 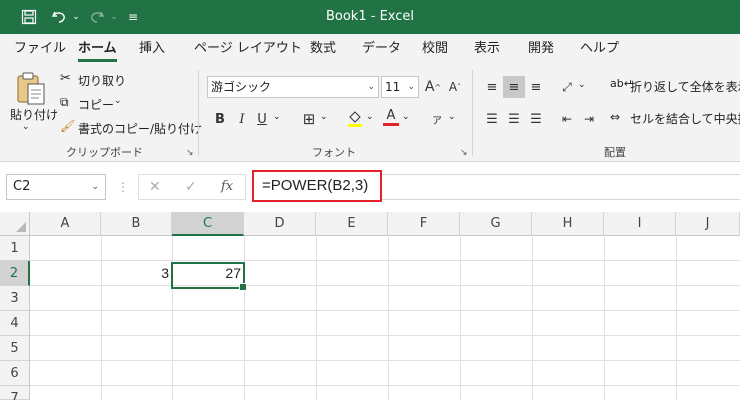 I want to click on orientation-dropdown-icon: ⌄, so click(x=582, y=85).